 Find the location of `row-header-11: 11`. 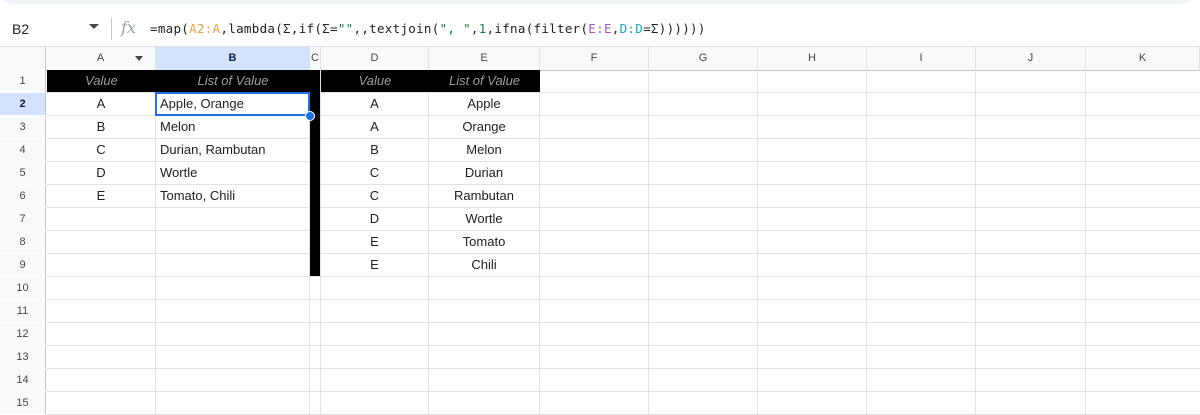

row-header-11: 11 is located at coordinates (23, 311).